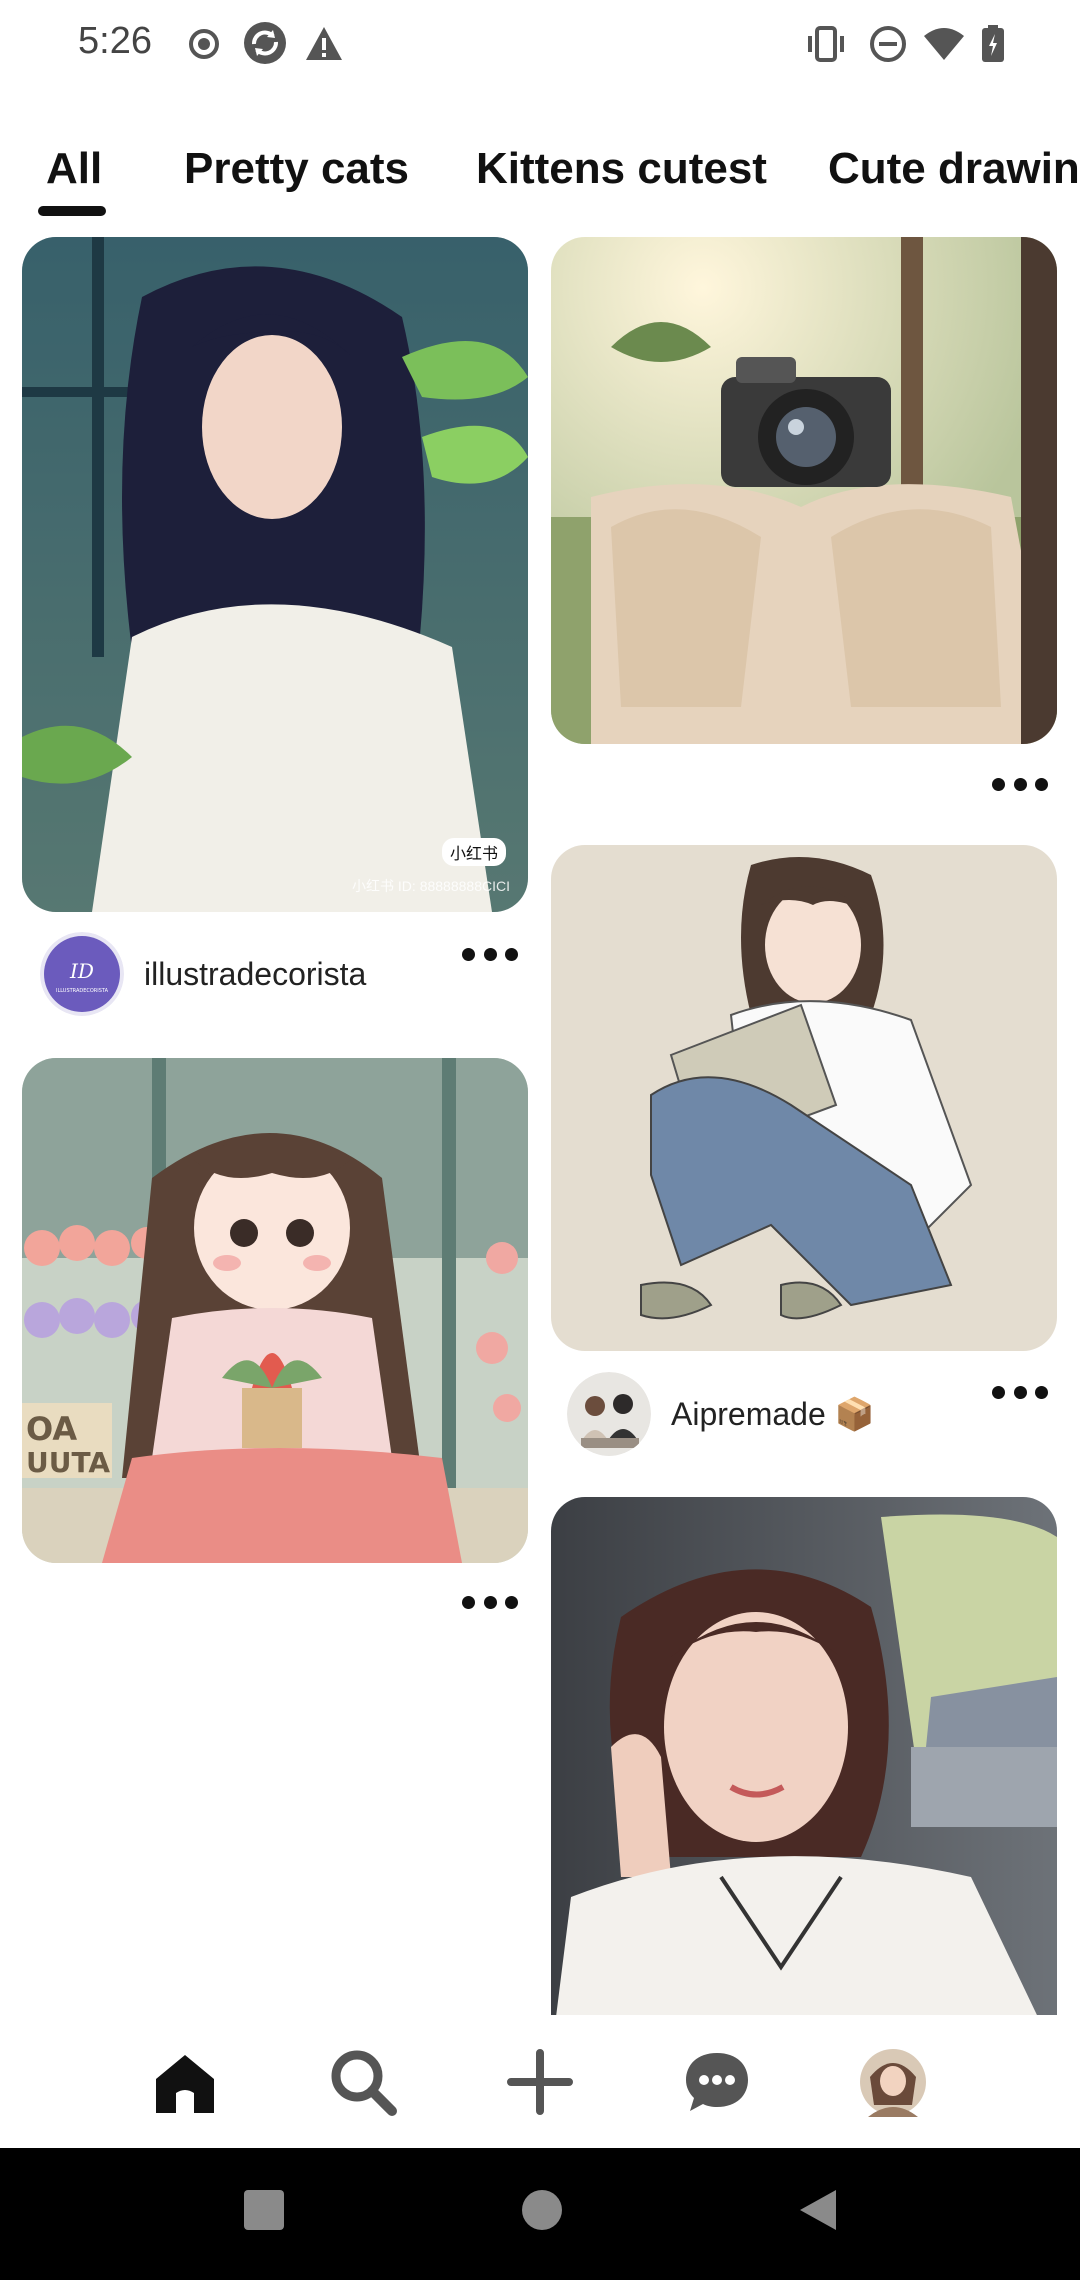 This screenshot has width=1080, height=2280. What do you see at coordinates (717, 2082) in the screenshot?
I see `messages-icon` at bounding box center [717, 2082].